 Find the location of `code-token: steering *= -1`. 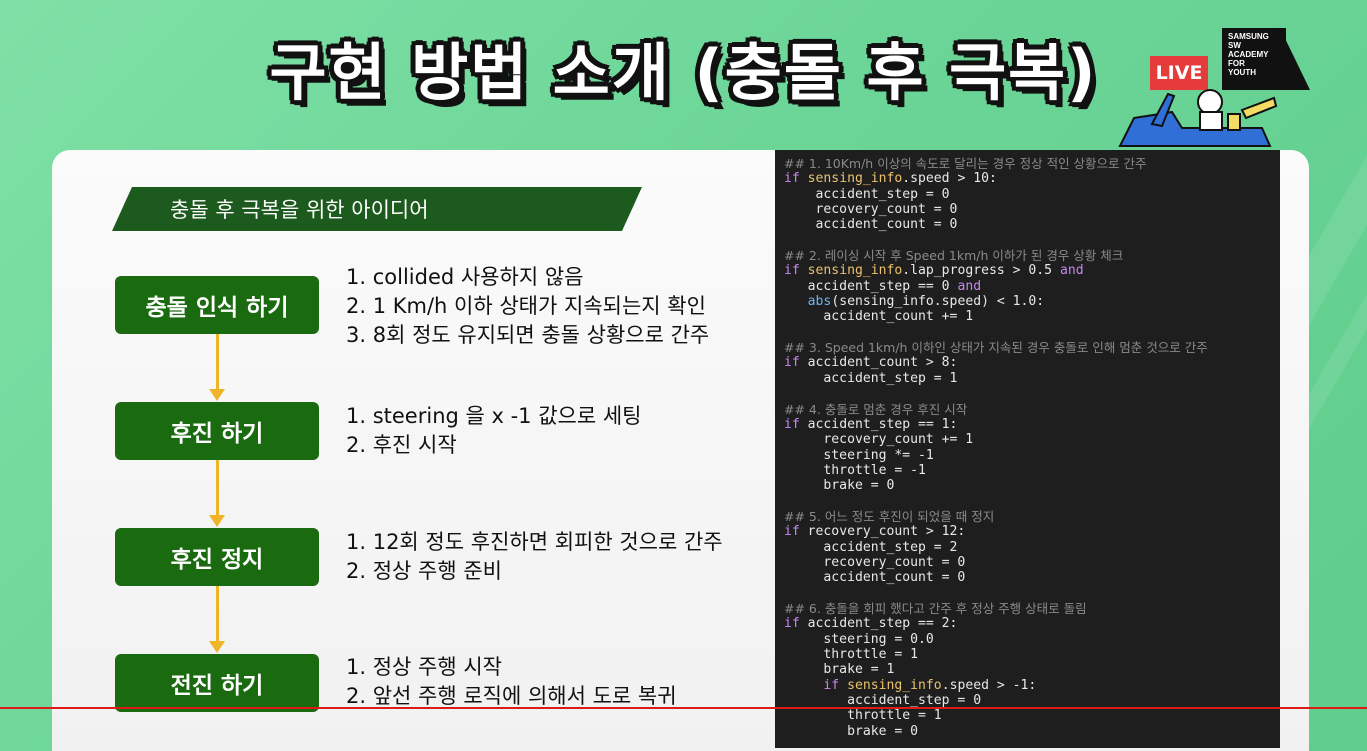

code-token: steering *= -1 is located at coordinates (859, 455).